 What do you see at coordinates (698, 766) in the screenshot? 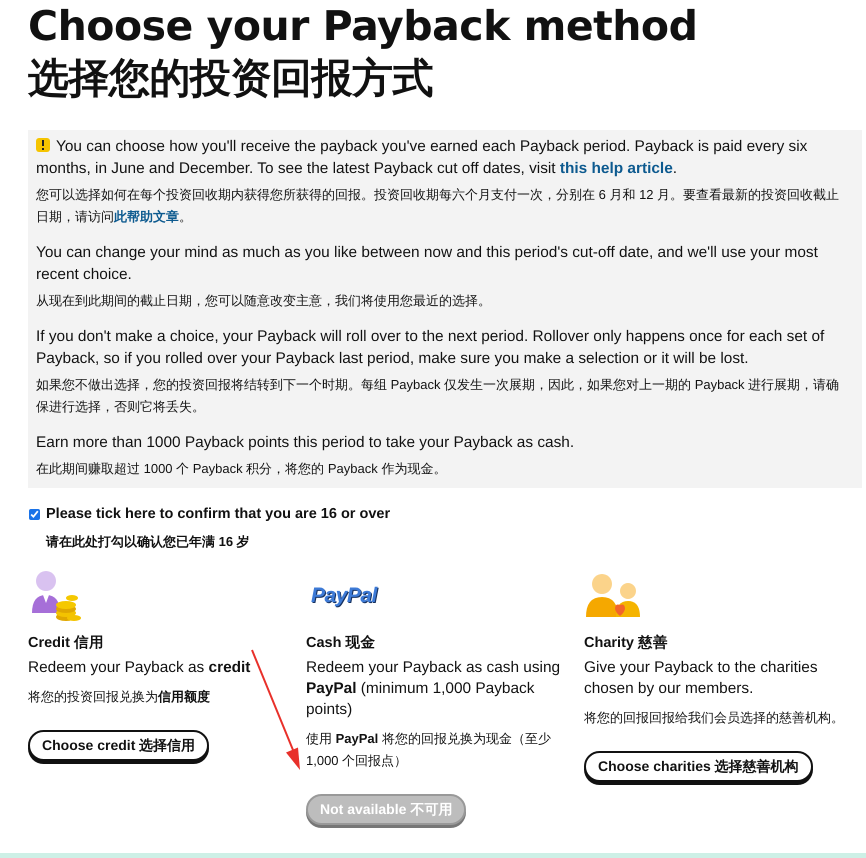
I see `option-button: Choose charities 选择慈善机构` at bounding box center [698, 766].